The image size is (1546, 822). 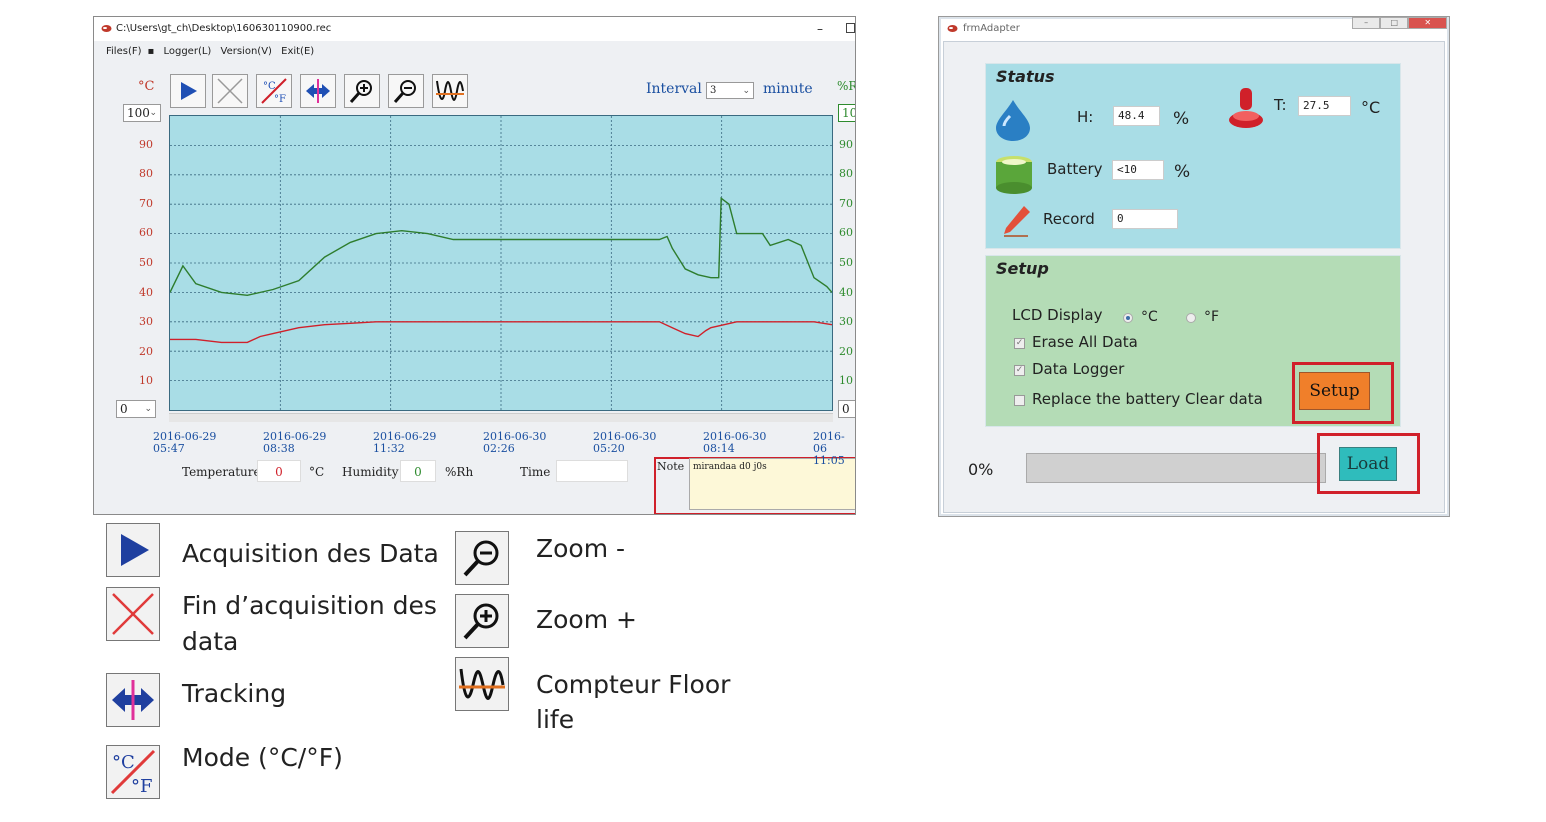 I want to click on legend-stop-icon-box, so click(x=133, y=614).